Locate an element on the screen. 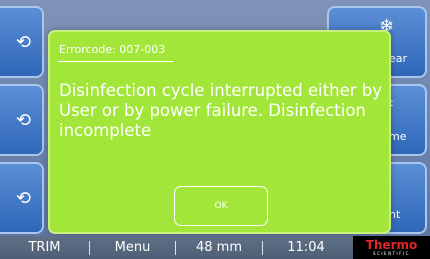 Image resolution: width=430 pixels, height=259 pixels. thermo-scientific-logo: Thermo SCIENTIFIC is located at coordinates (391, 247).